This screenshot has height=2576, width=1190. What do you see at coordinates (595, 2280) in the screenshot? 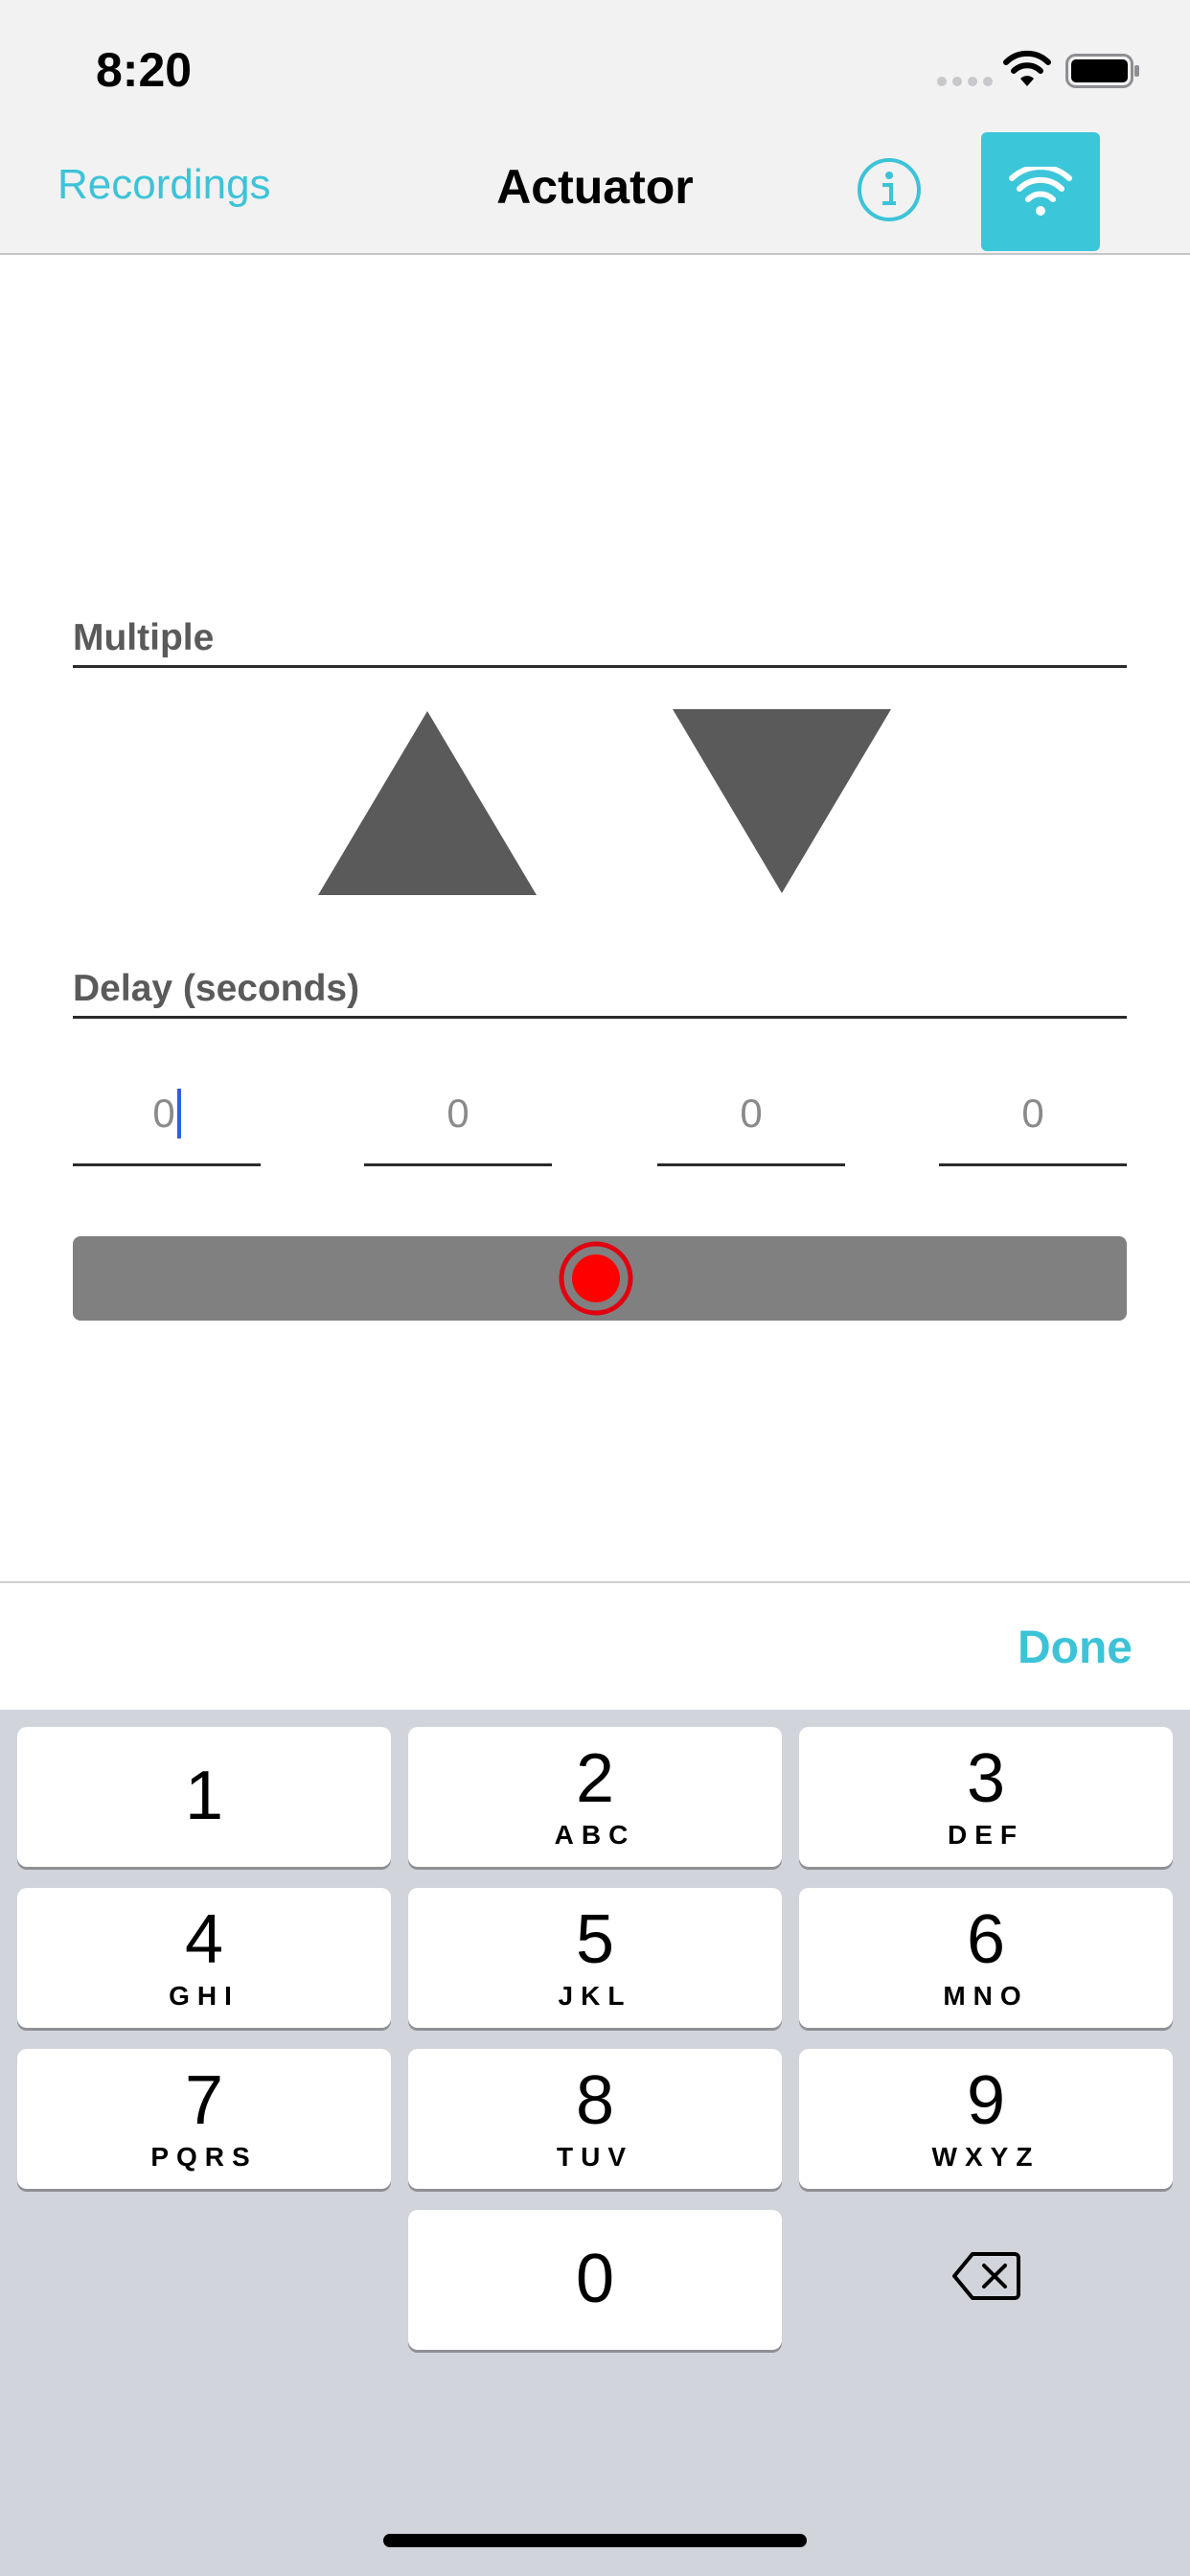
I see `key-0: 0` at bounding box center [595, 2280].